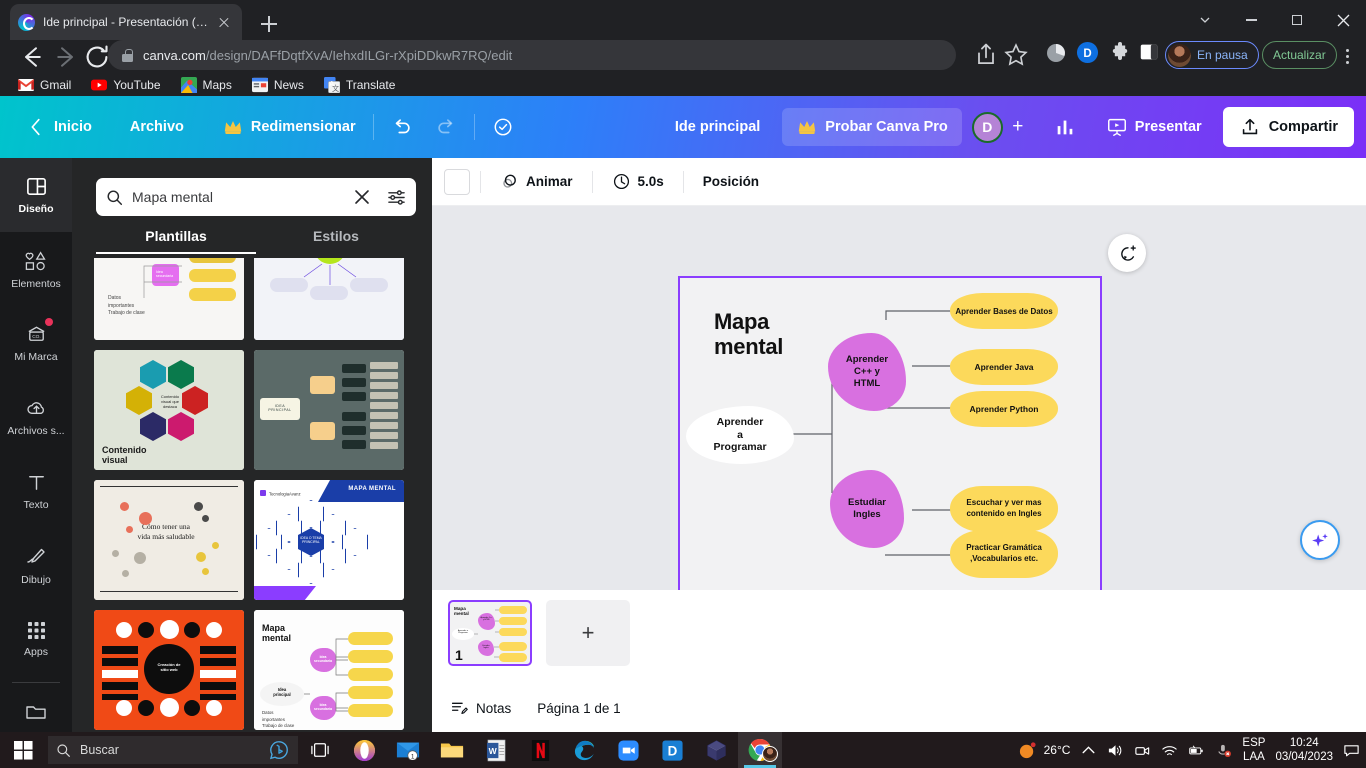  Describe the element at coordinates (336, 241) in the screenshot. I see `tab-estilos: Estilos` at that location.